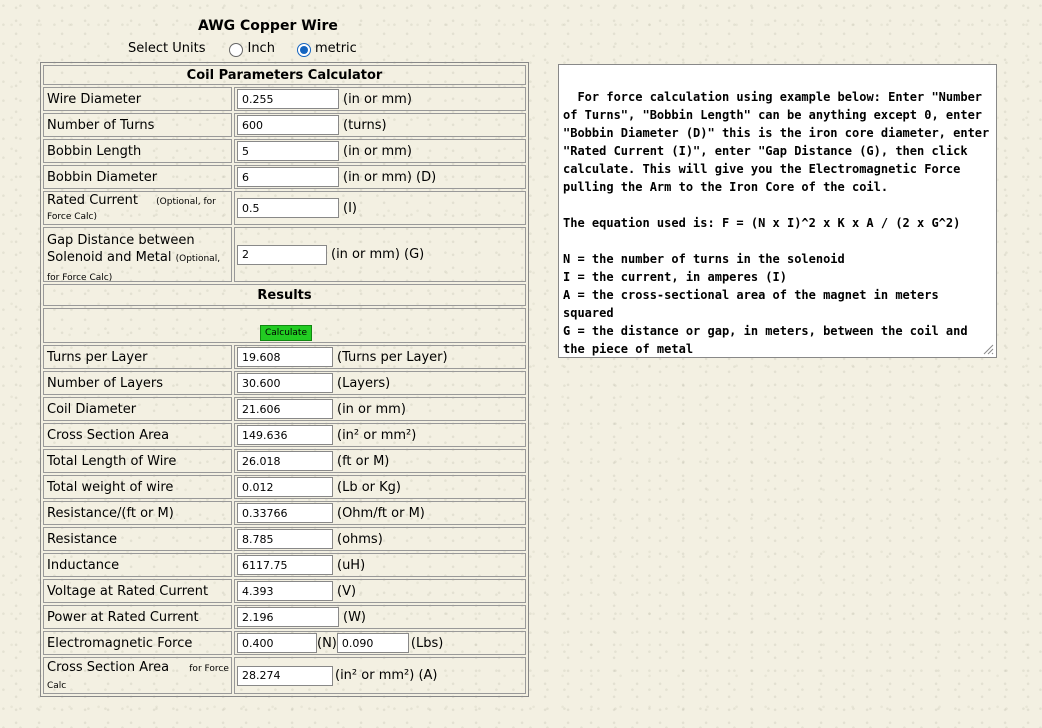 The image size is (1042, 728). Describe the element at coordinates (350, 208) in the screenshot. I see `rated-current-unit: (I)` at that location.